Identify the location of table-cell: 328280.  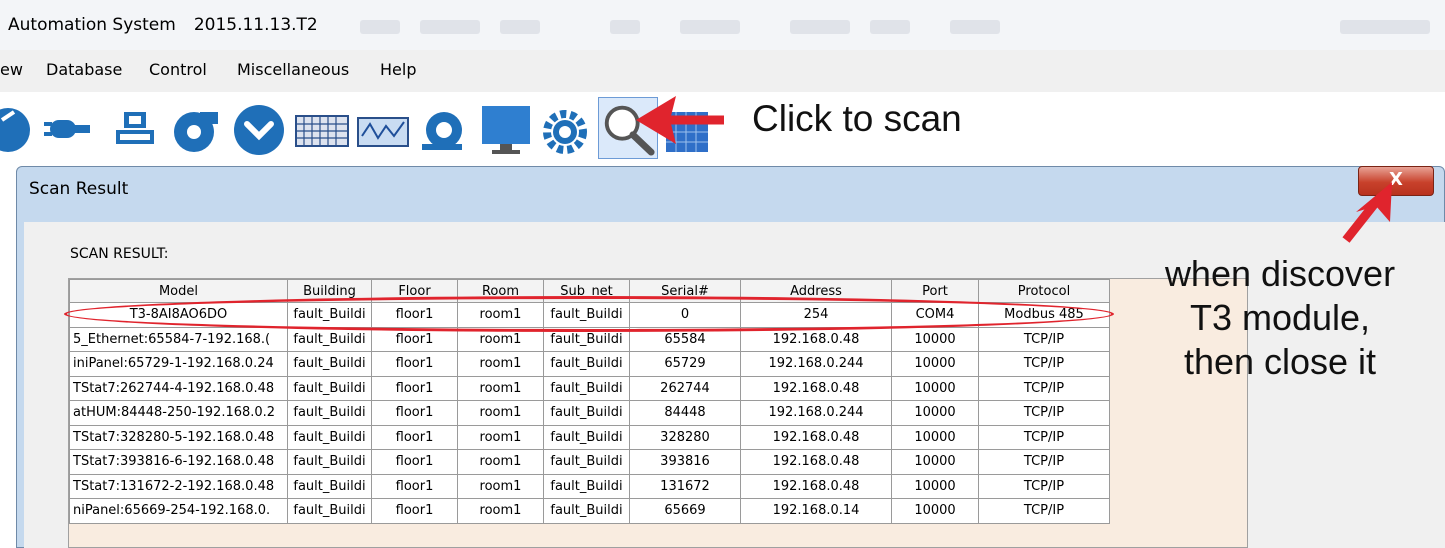
(685, 437).